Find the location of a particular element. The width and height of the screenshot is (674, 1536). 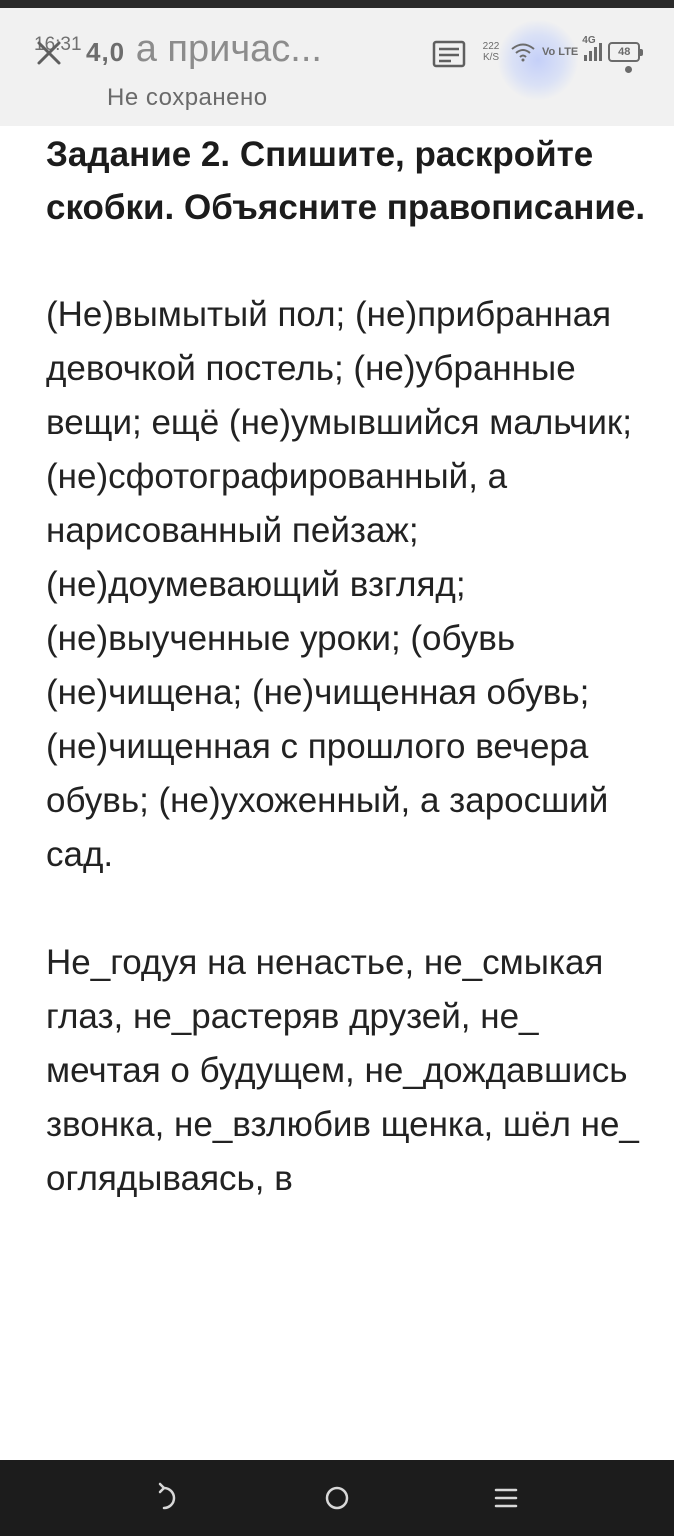

menu-icon is located at coordinates (506, 1498).